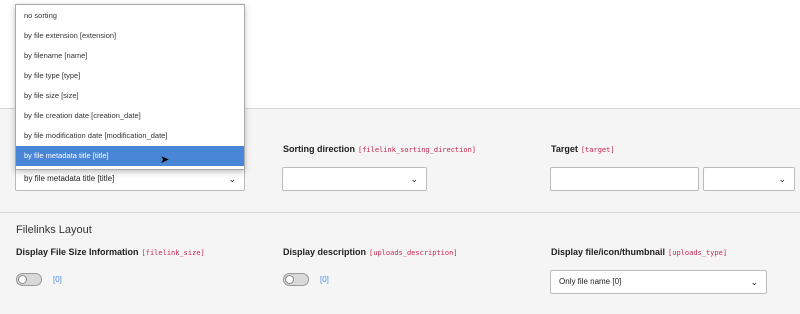 The image size is (800, 314). I want to click on sorting-select: by file metadata title [title] ⌄, so click(130, 179).